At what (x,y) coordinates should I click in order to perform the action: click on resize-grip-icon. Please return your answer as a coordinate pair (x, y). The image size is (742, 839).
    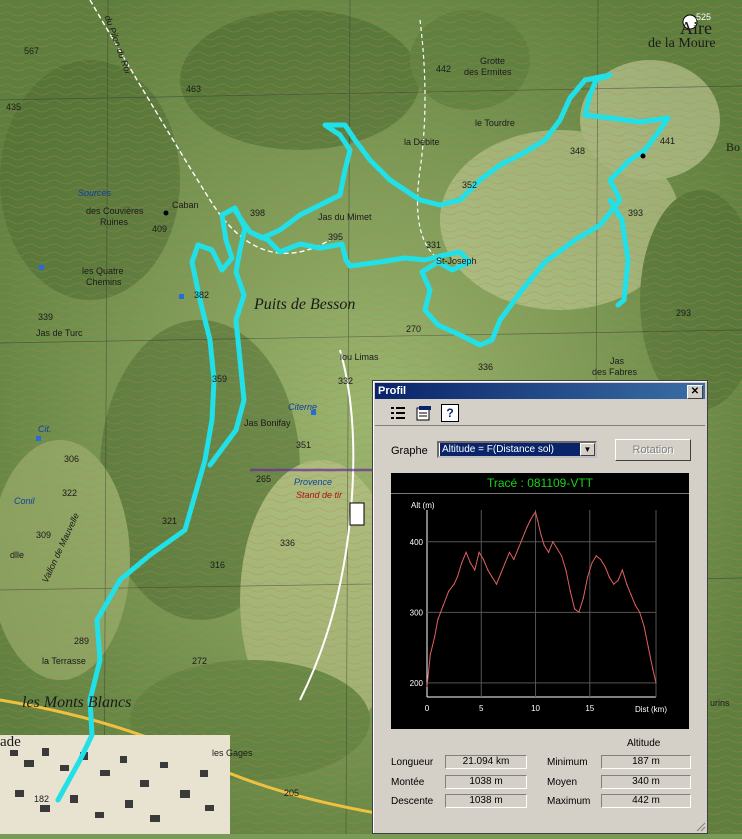
    Looking at the image, I should click on (701, 827).